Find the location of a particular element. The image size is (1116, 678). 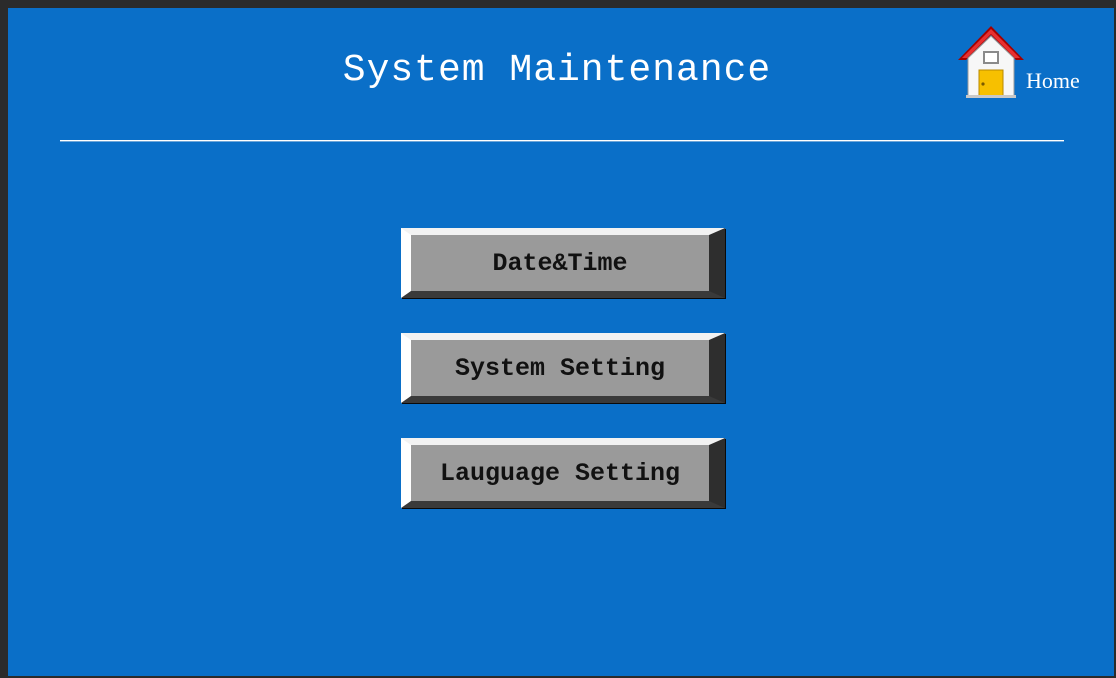

system-setting-button: System Setting is located at coordinates (563, 368).